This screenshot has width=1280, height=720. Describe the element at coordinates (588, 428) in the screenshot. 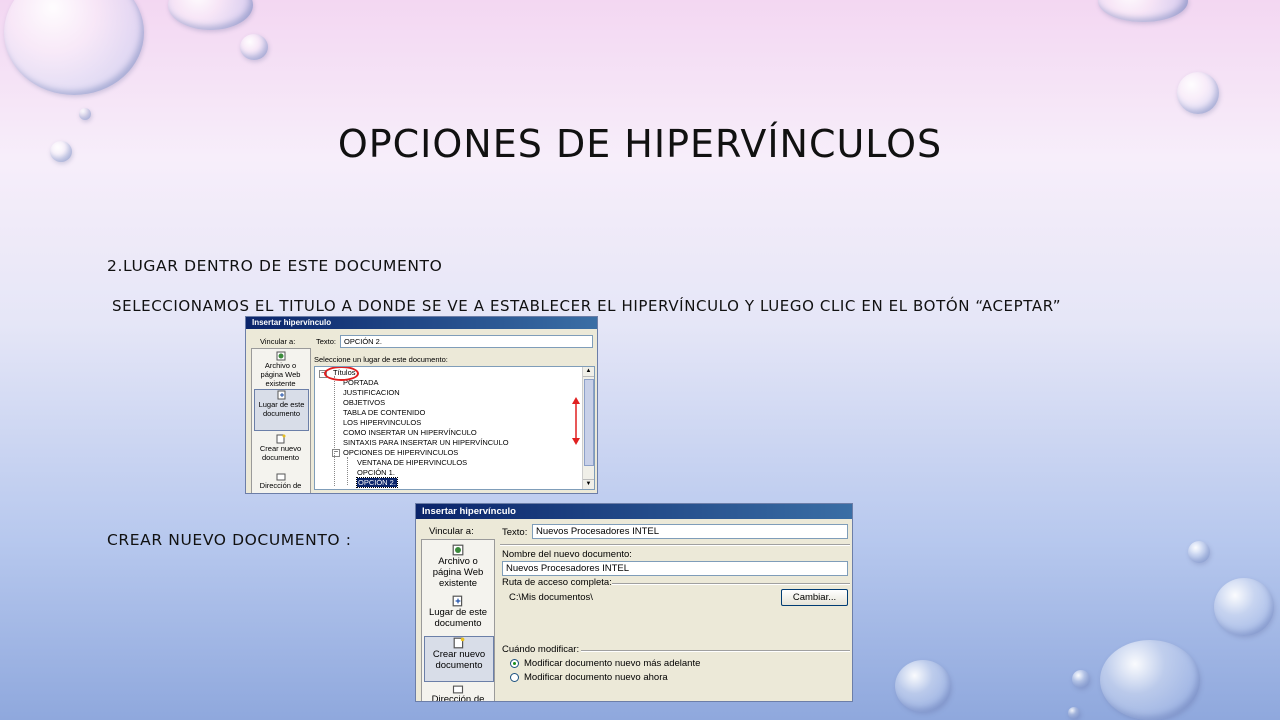

I see `tree-scrollbar: ▲ ▼` at that location.